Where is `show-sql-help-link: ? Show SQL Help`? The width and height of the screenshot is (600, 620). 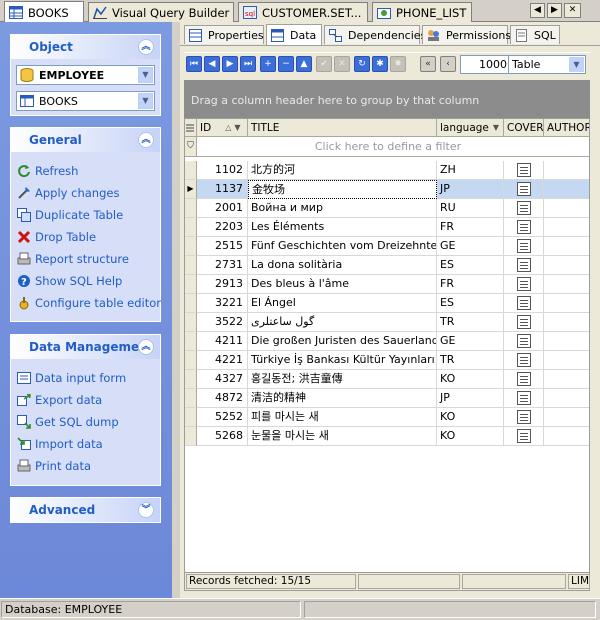 show-sql-help-link: ? Show SQL Help is located at coordinates (85, 281).